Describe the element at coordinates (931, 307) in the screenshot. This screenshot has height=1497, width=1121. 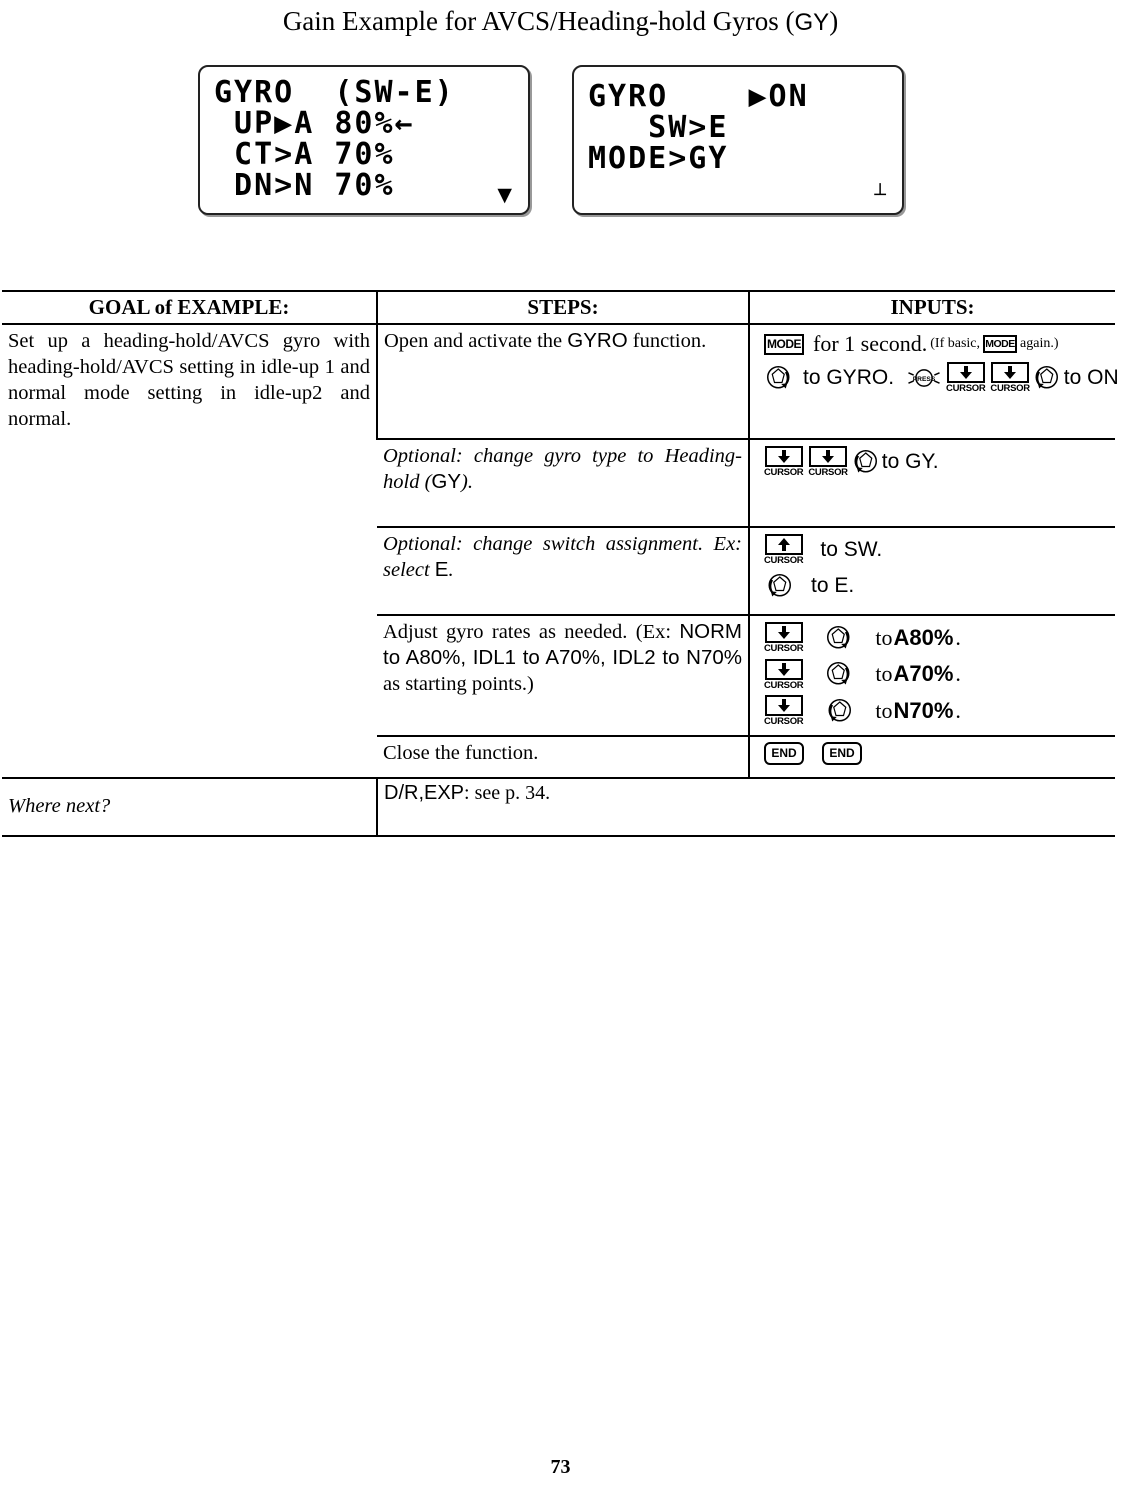
I see `header-inputs: INPUTS:` at that location.